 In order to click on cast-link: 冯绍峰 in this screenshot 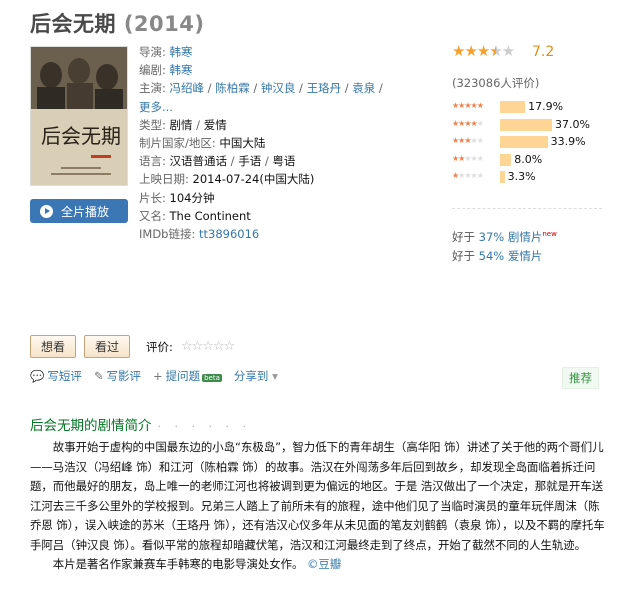, I will do `click(187, 88)`.